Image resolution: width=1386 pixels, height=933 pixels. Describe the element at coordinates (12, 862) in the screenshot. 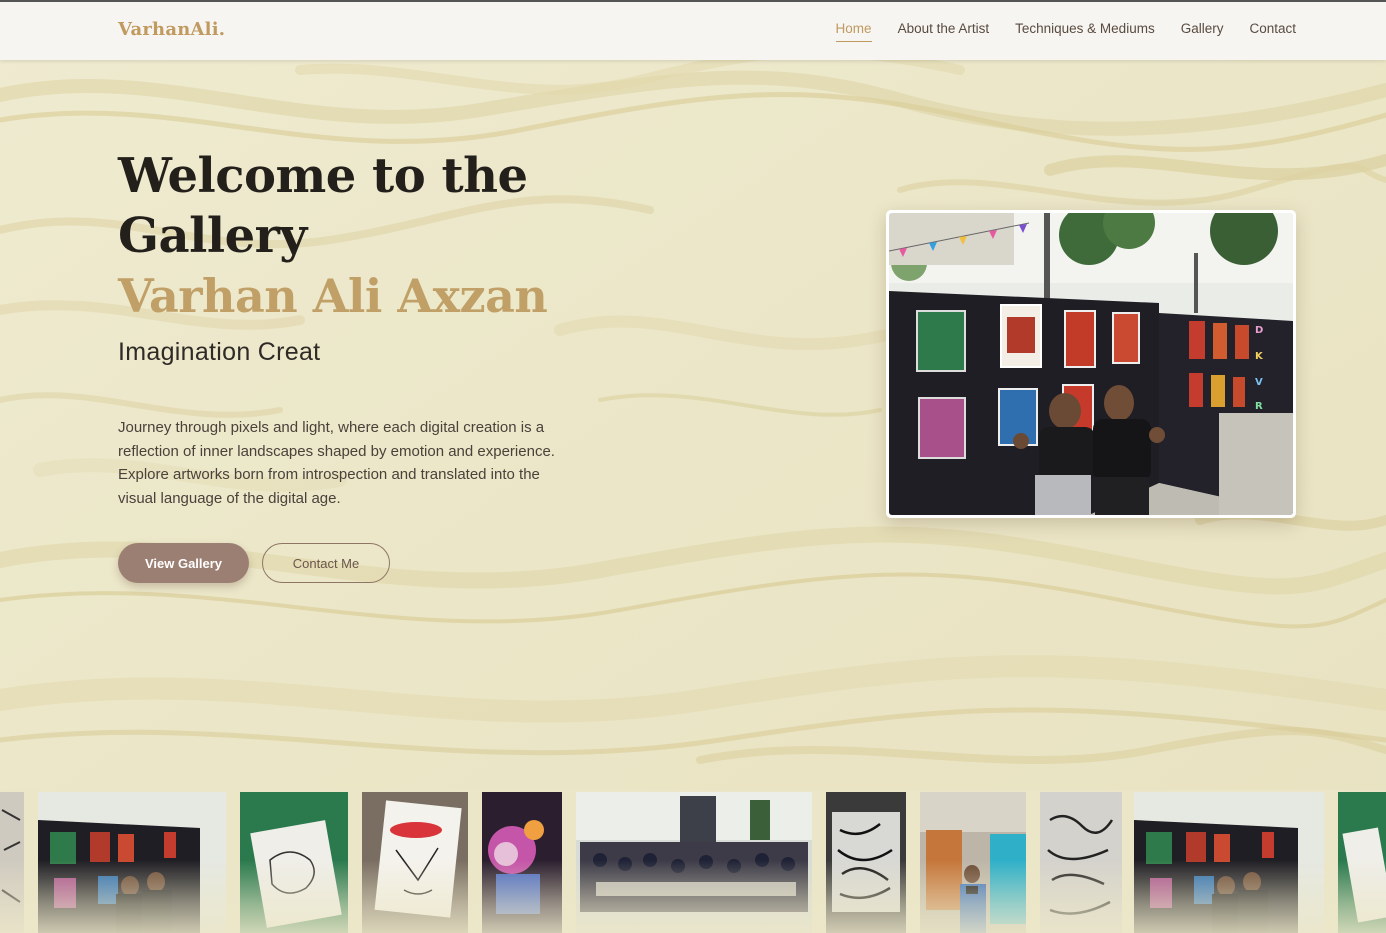

I see `gallery-thumb-partial-left` at that location.